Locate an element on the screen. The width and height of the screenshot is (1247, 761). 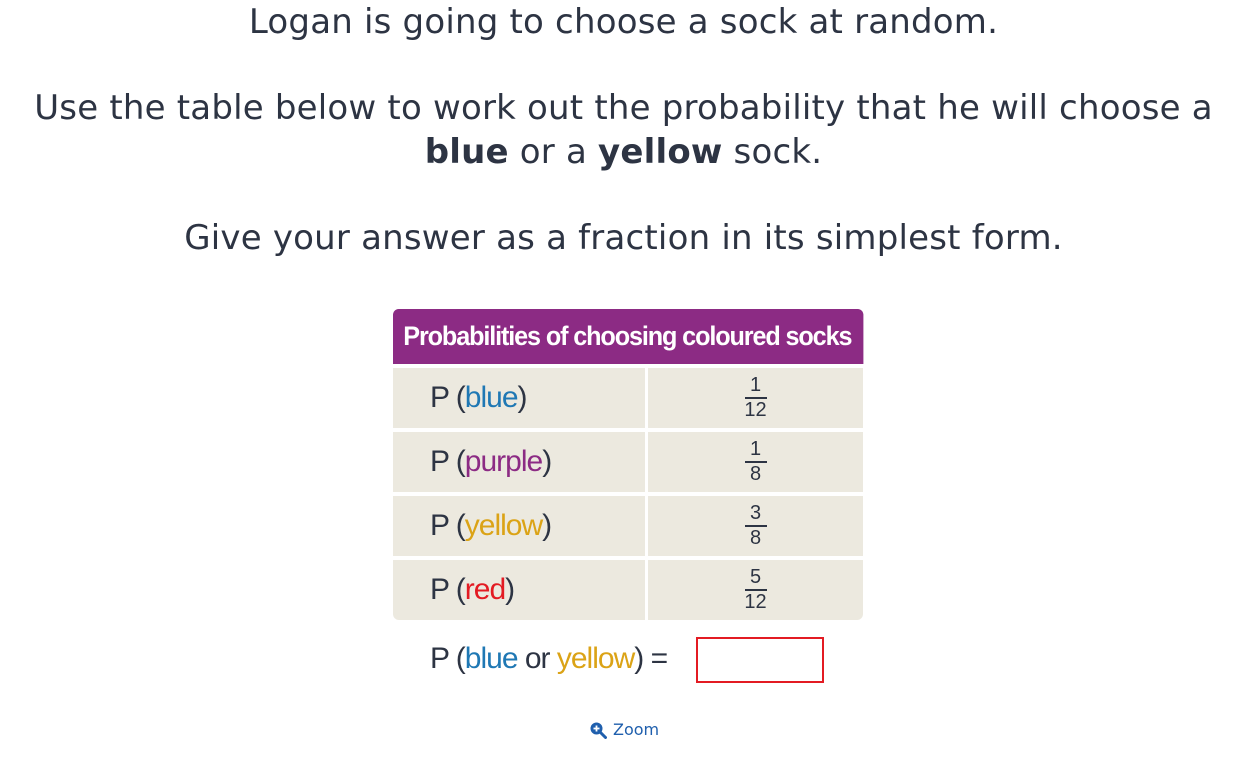
emphasis-yellow: yellow is located at coordinates (660, 152).